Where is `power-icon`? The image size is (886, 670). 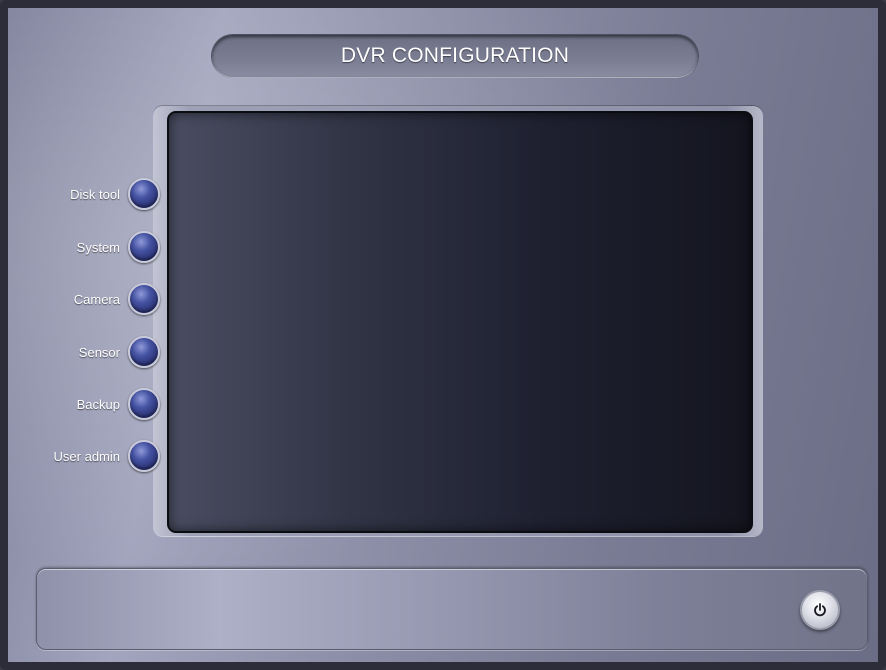 power-icon is located at coordinates (820, 610).